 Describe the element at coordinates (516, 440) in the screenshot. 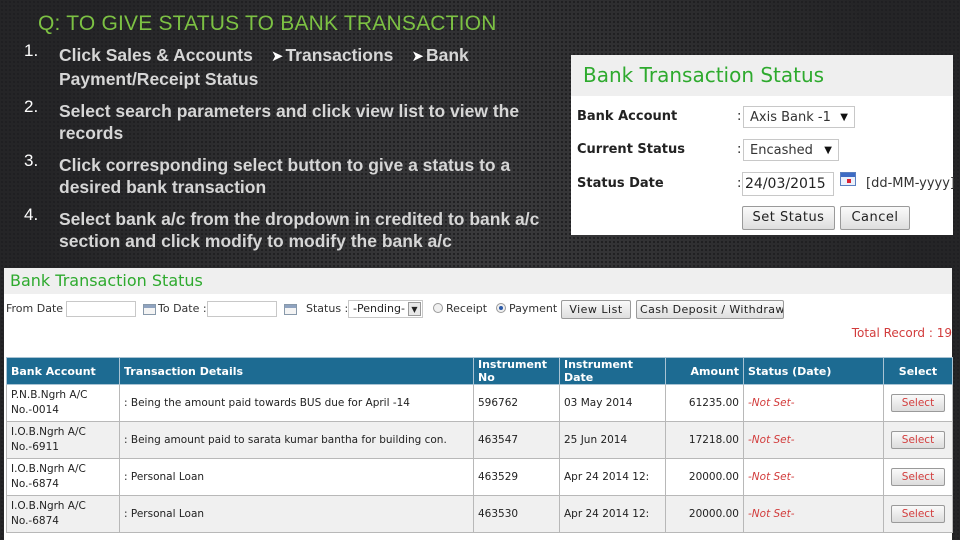

I see `instrument-no-cell: 463547` at that location.